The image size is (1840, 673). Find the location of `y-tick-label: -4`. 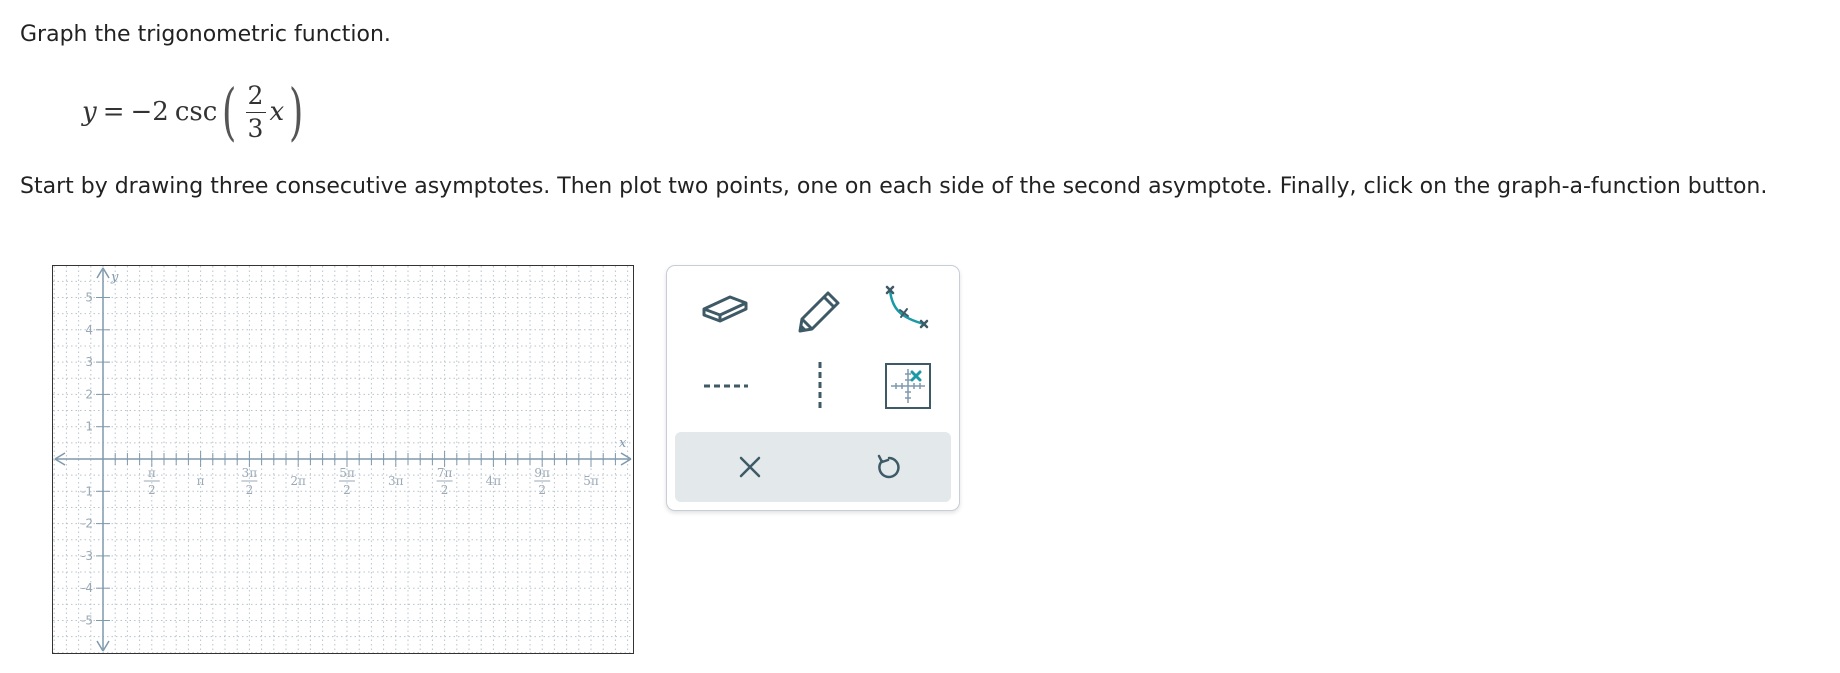

y-tick-label: -4 is located at coordinates (87, 588).